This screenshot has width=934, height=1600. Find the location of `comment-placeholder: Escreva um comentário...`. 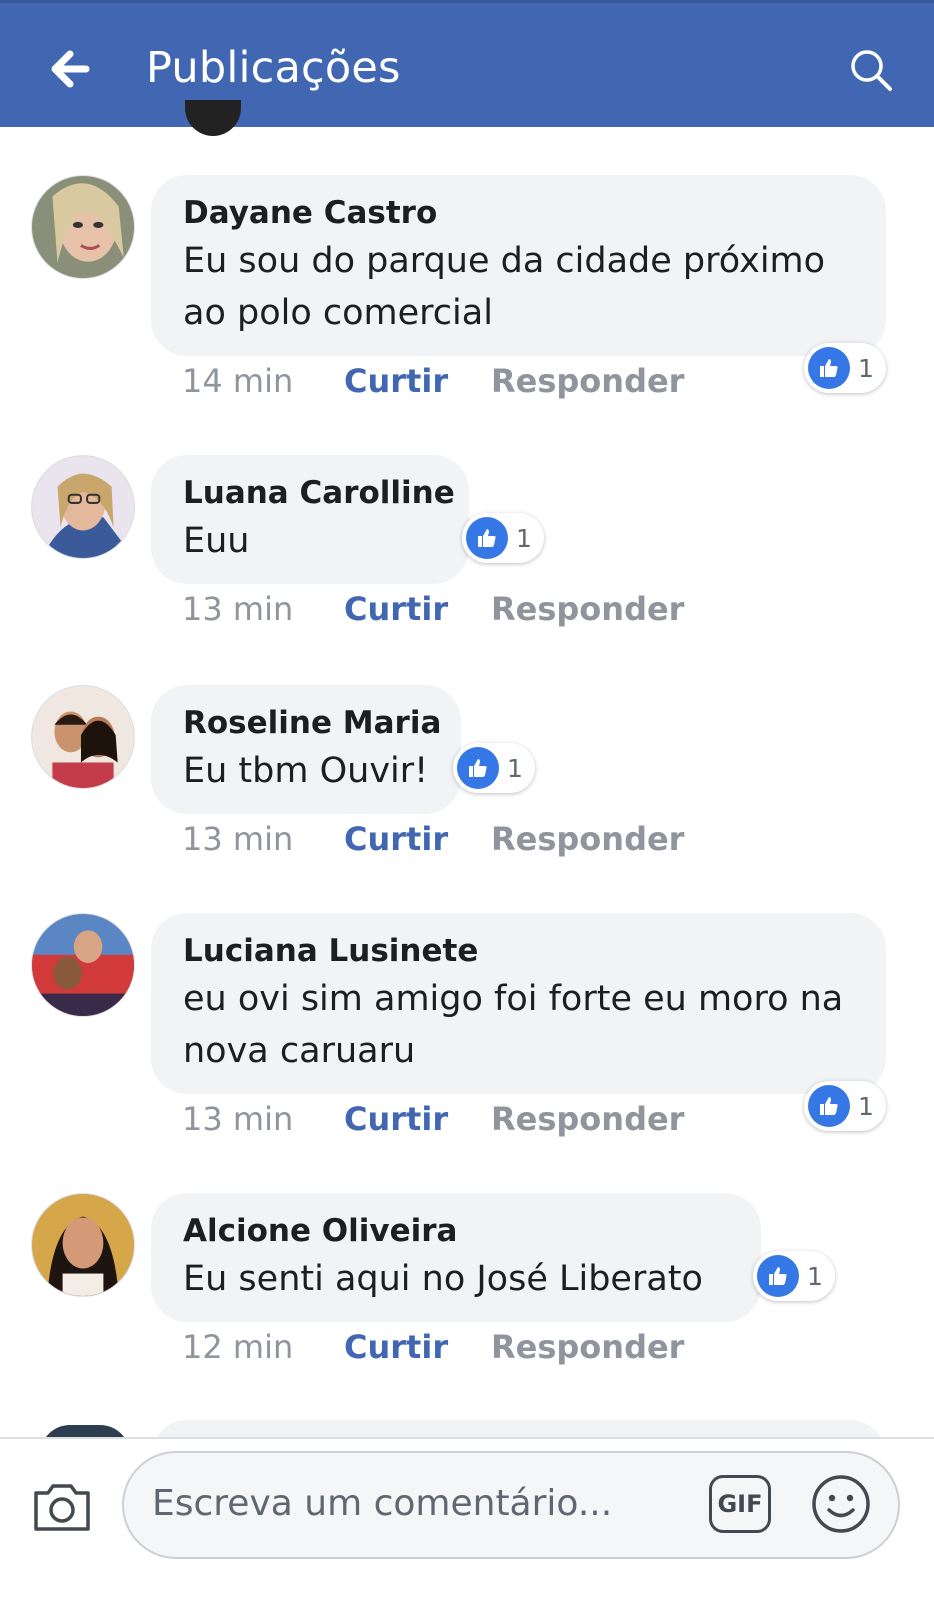

comment-placeholder: Escreva um comentário... is located at coordinates (382, 1503).